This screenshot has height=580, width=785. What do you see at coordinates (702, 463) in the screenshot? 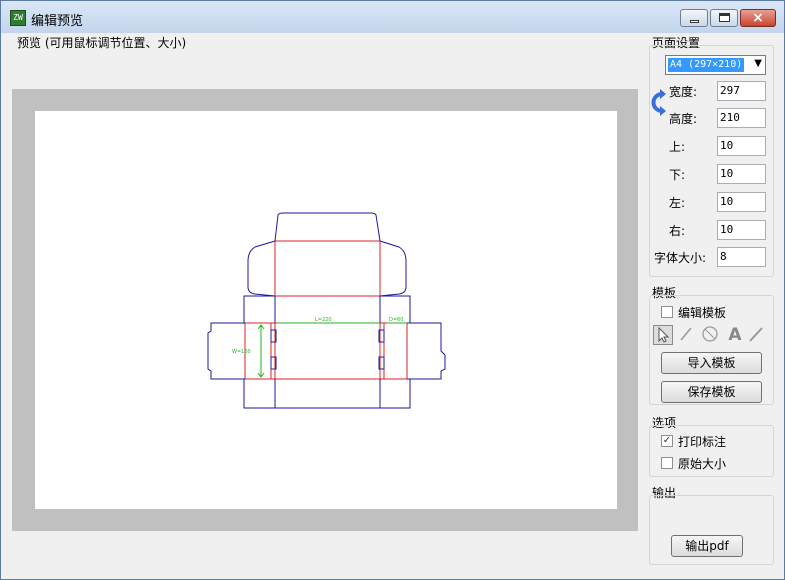
I see `original-size-label: 原始大小` at bounding box center [702, 463].